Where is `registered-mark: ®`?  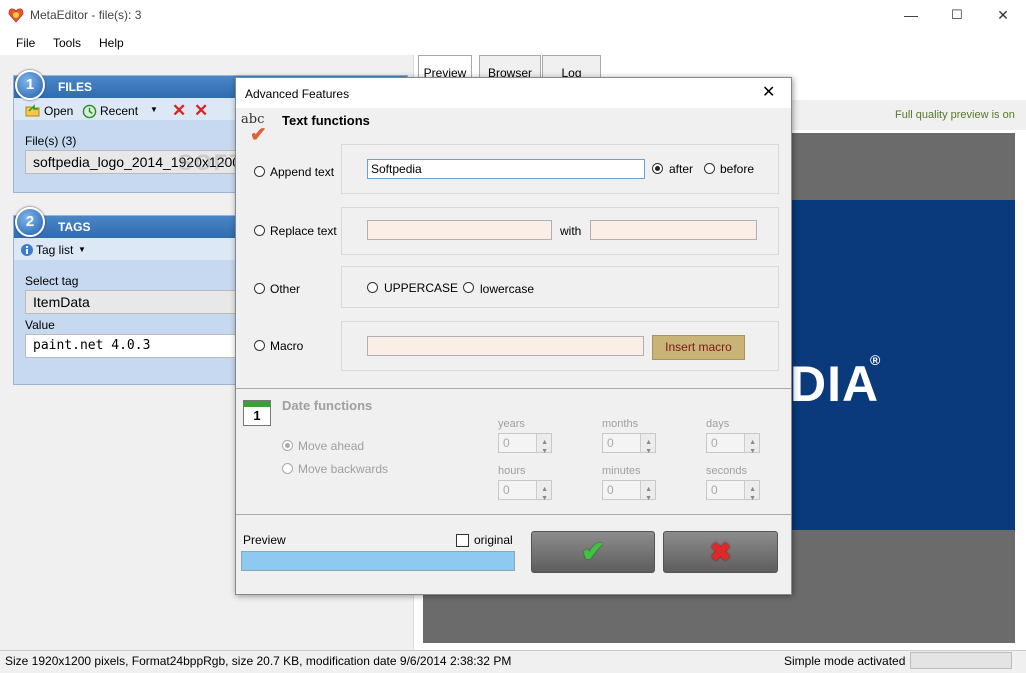
registered-mark: ® is located at coordinates (875, 360).